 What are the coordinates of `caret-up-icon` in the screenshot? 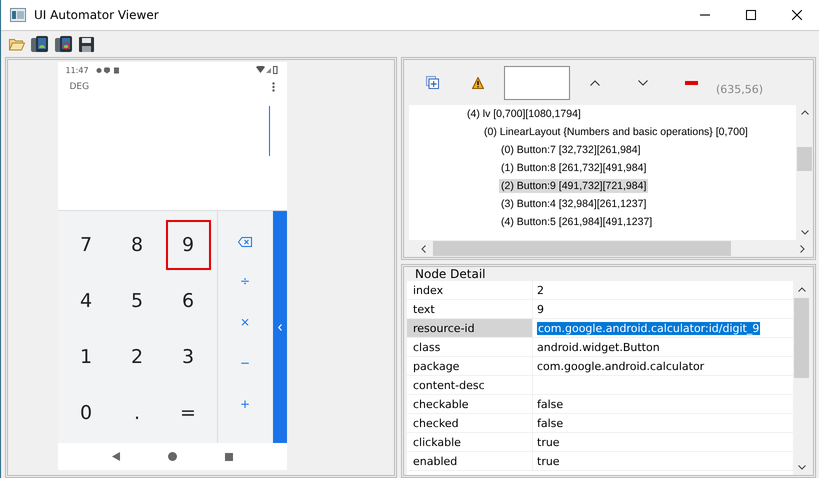 It's located at (595, 83).